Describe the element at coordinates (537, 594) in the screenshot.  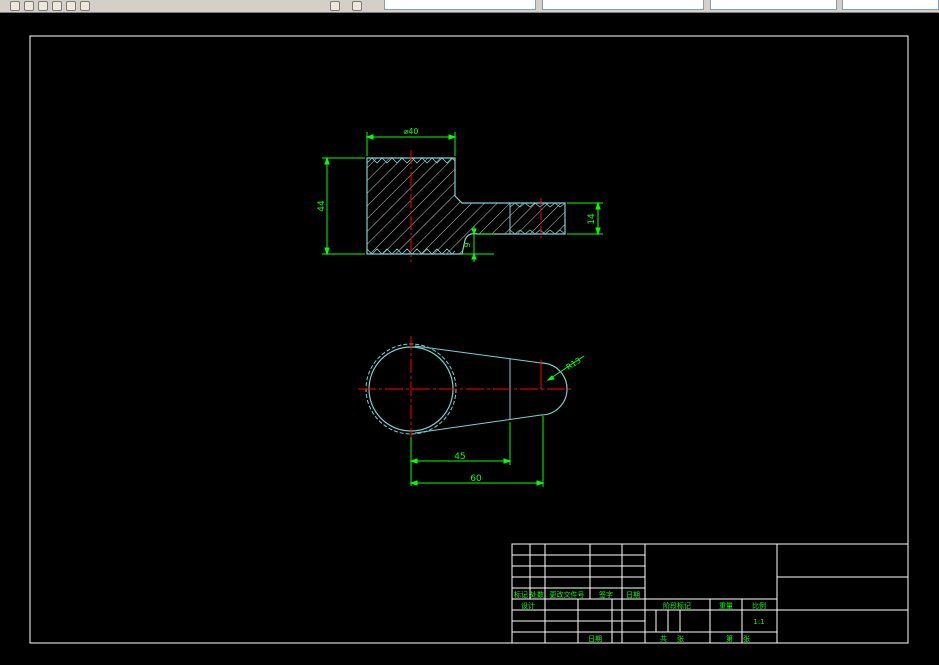
I see `rev-col-count: 处数` at that location.